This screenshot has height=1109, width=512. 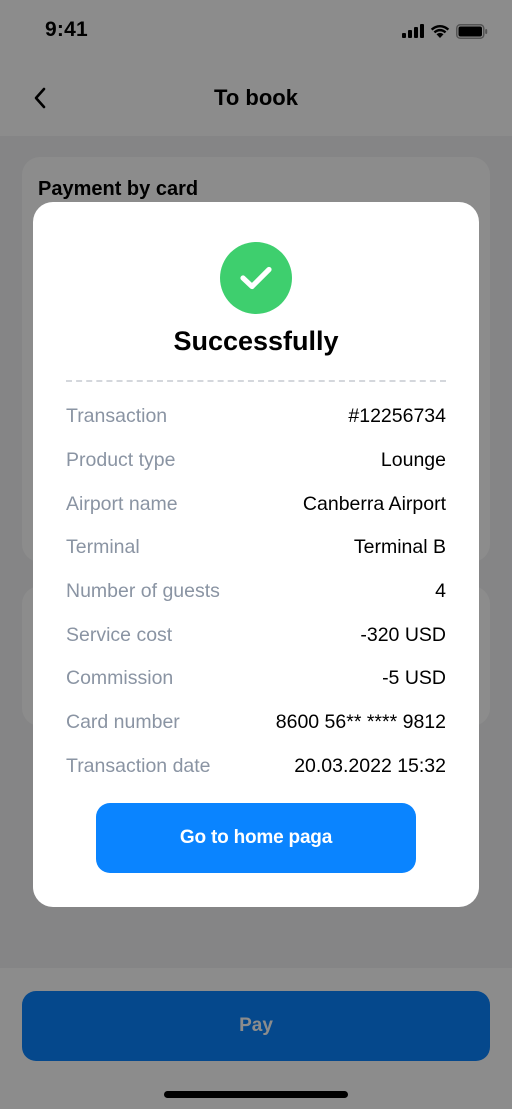 What do you see at coordinates (143, 591) in the screenshot?
I see `detail-label: Number of guests` at bounding box center [143, 591].